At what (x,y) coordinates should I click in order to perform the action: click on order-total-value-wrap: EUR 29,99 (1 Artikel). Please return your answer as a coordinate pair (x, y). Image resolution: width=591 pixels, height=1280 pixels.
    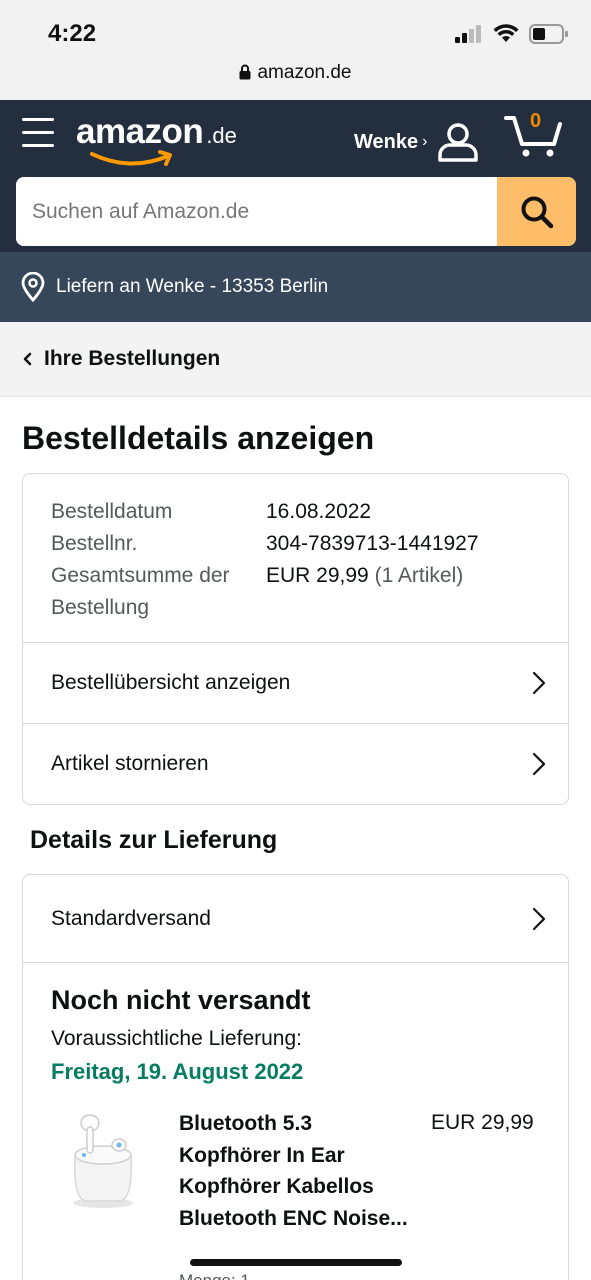
    Looking at the image, I should click on (364, 592).